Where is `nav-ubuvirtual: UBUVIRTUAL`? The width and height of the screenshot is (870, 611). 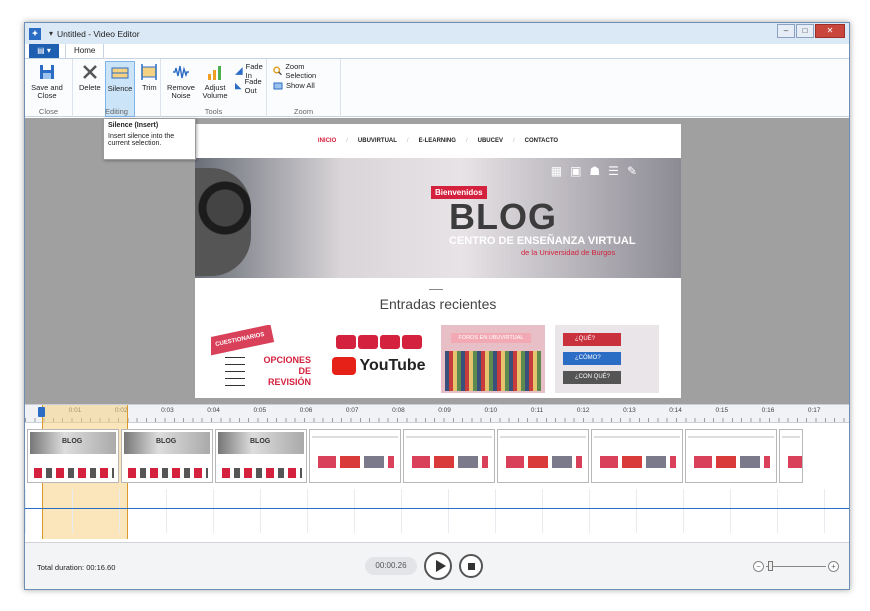 nav-ubuvirtual: UBUVIRTUAL is located at coordinates (377, 141).